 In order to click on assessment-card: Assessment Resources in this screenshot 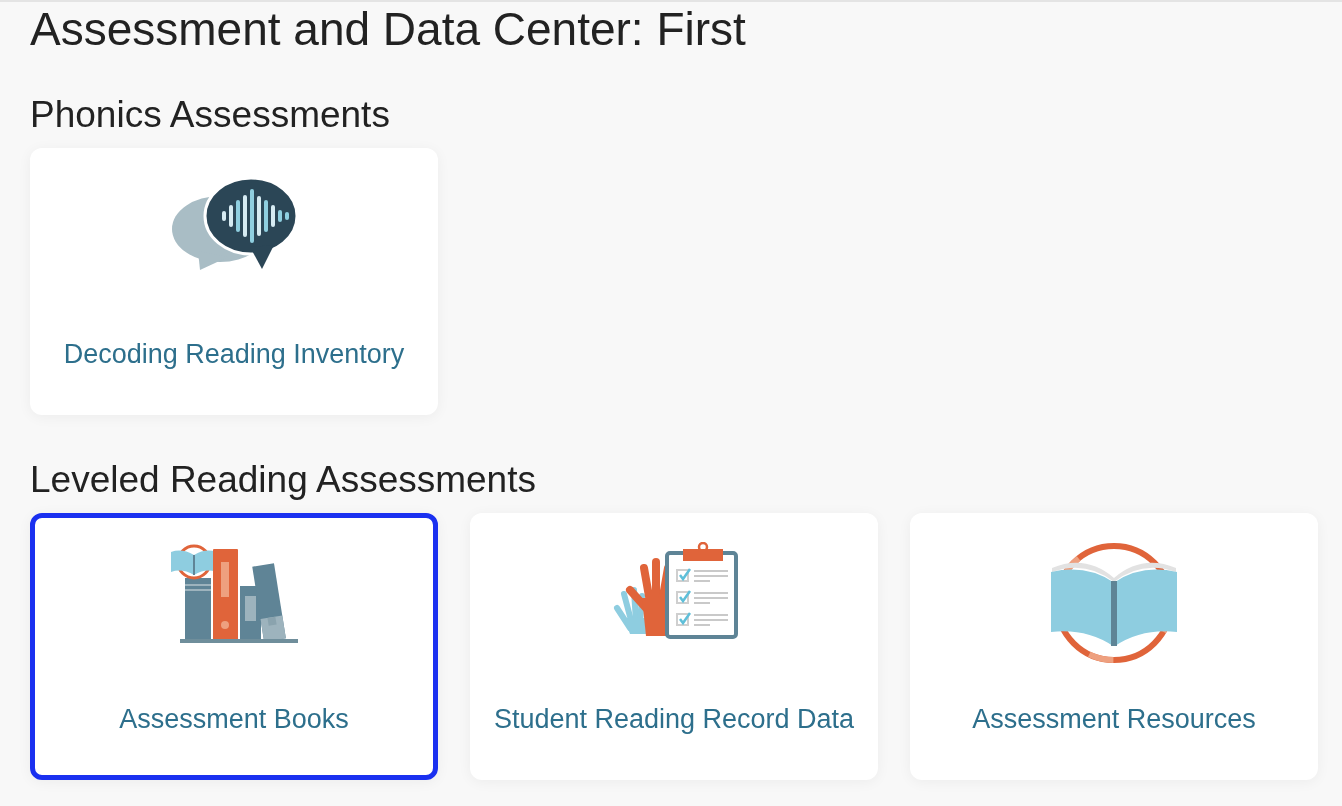, I will do `click(1114, 646)`.